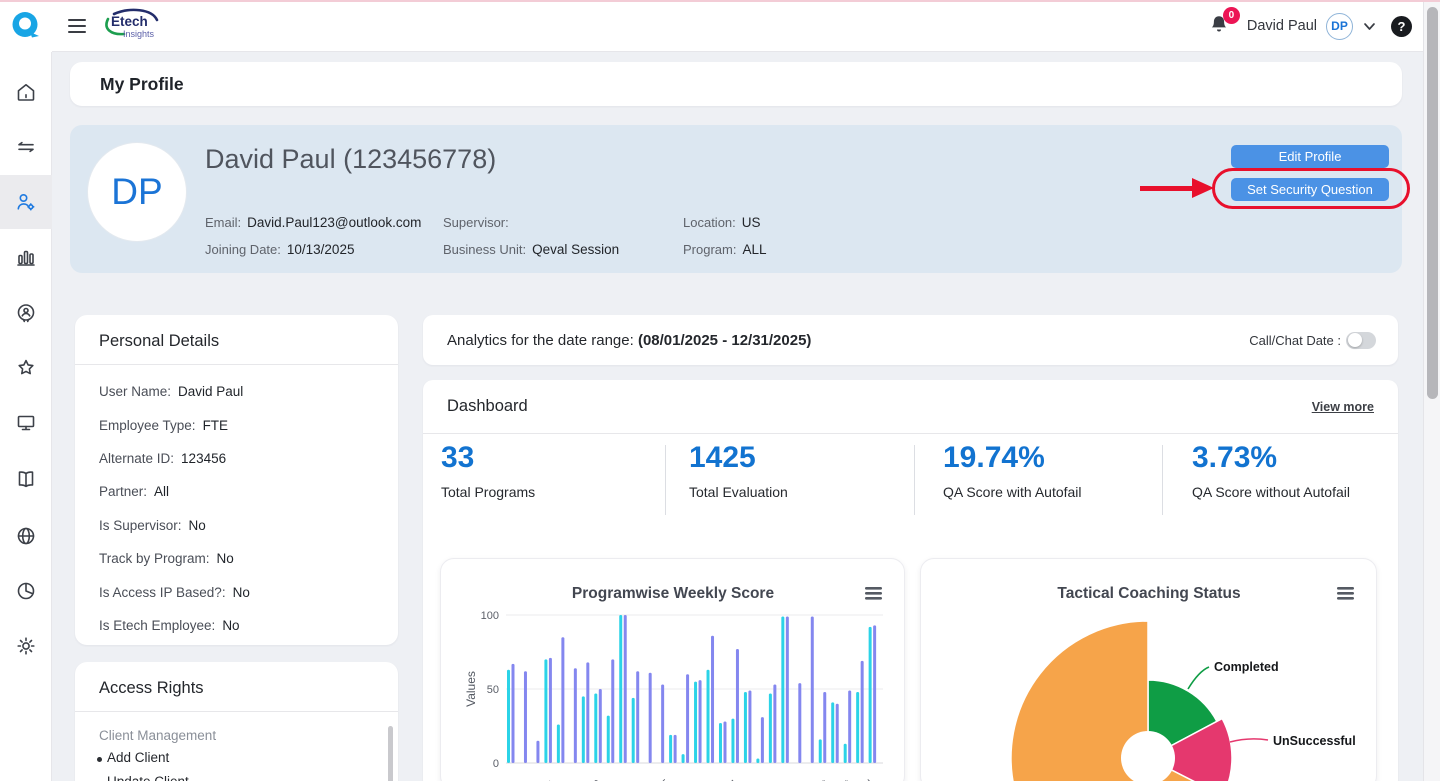 The image size is (1440, 781). I want to click on page-scrollbar-track, so click(1431, 391).